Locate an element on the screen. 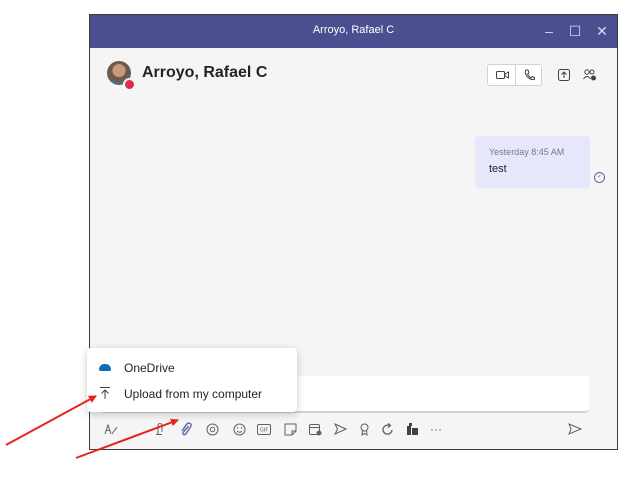  annotation-arrows is located at coordinates (92, 427).